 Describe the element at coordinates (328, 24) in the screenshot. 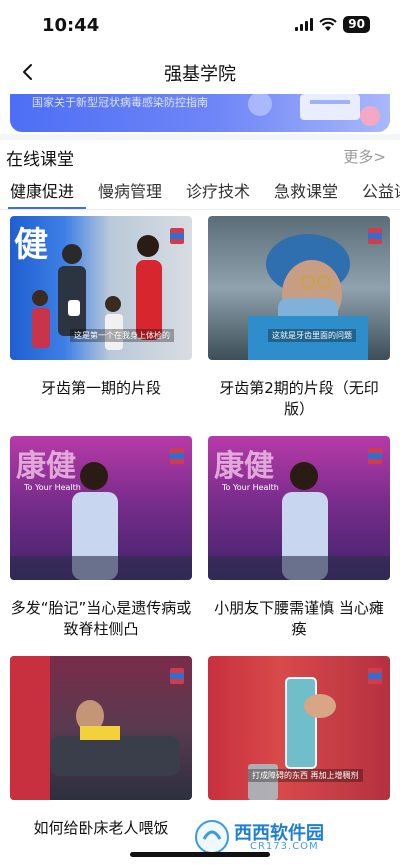

I see `wifi-icon` at that location.